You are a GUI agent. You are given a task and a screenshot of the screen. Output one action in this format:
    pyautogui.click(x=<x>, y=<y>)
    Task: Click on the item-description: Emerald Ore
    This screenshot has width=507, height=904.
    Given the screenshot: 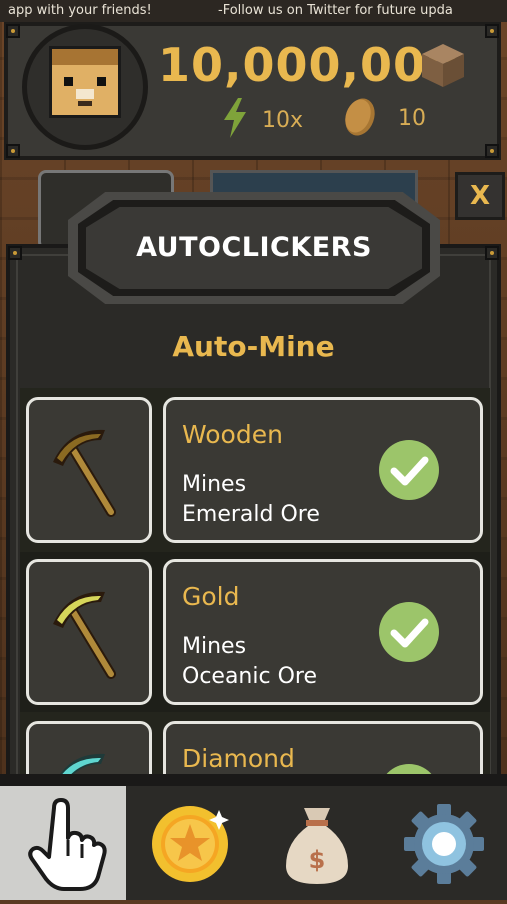 What is the action you would take?
    pyautogui.click(x=251, y=514)
    